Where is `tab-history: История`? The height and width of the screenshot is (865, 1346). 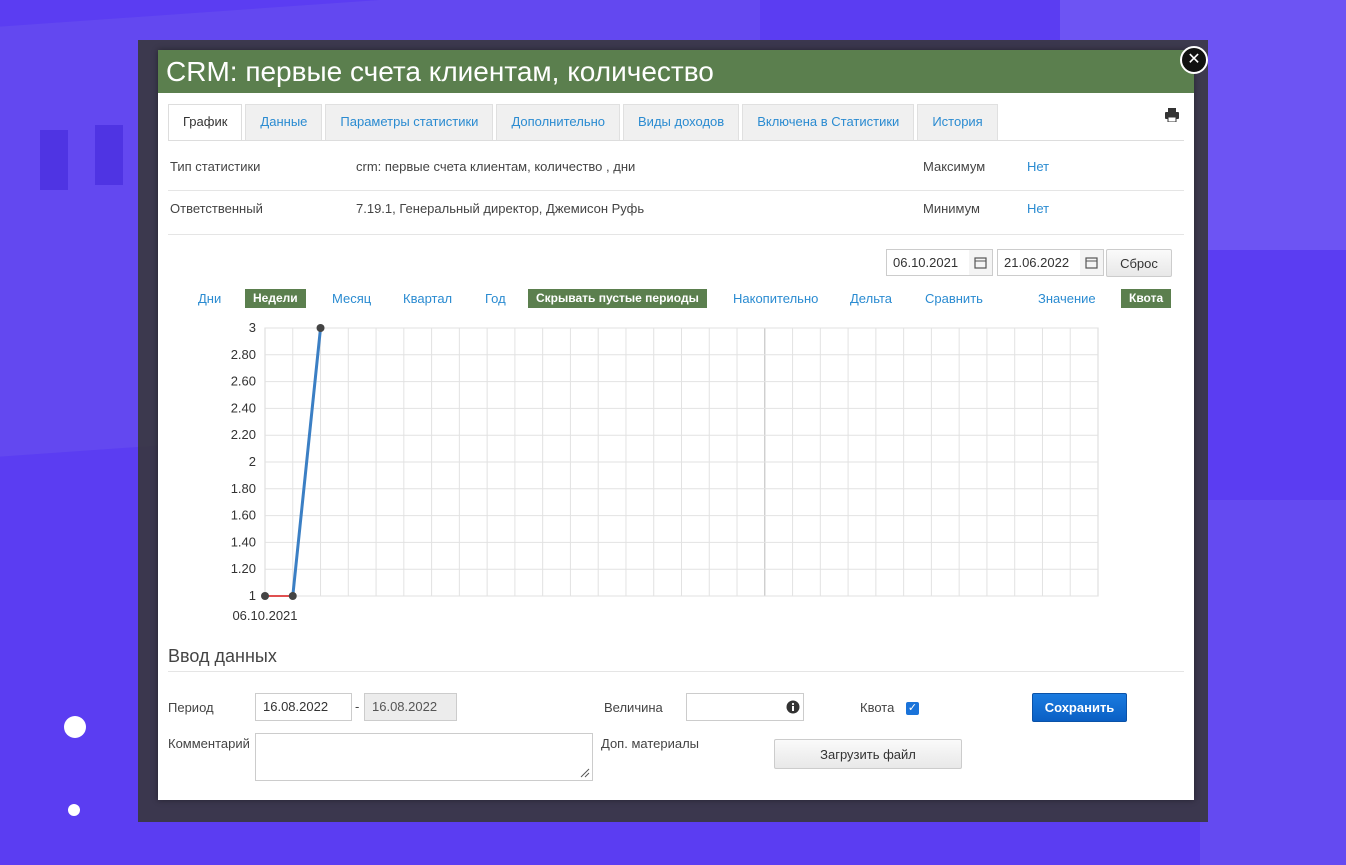 tab-history: История is located at coordinates (957, 122).